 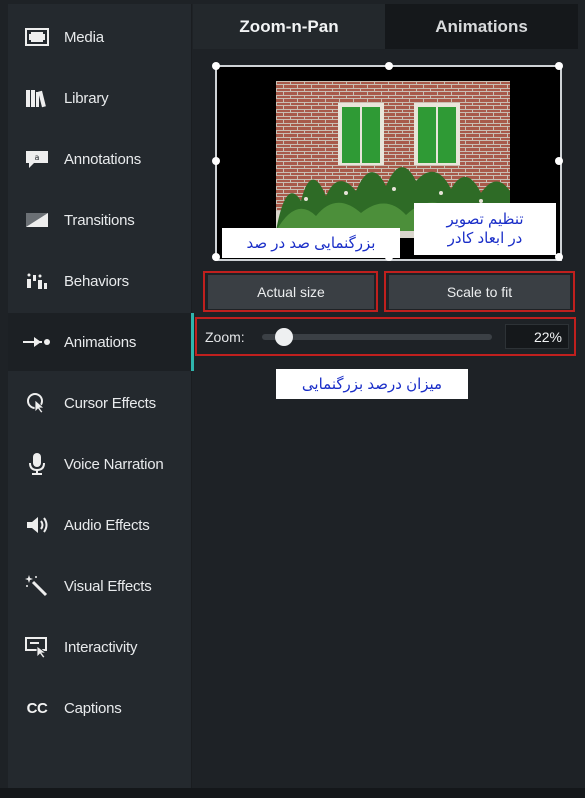 I want to click on sidebar-item-audio-effects: Audio Effects, so click(x=100, y=525).